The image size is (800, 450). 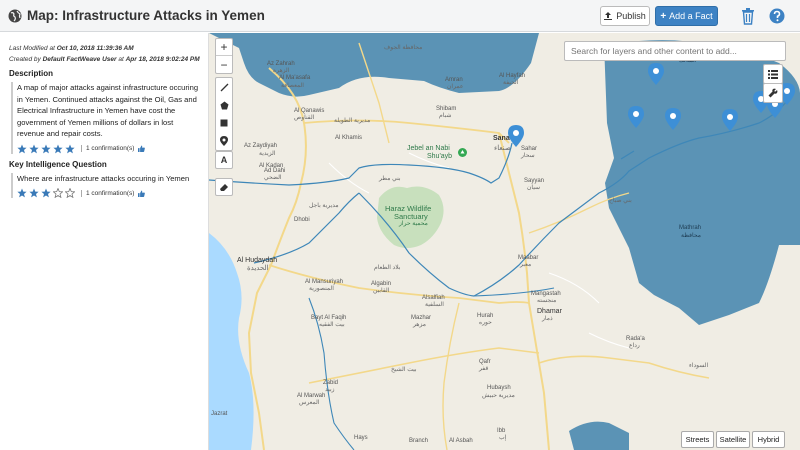 I want to click on map-label: منجسته, so click(x=547, y=301).